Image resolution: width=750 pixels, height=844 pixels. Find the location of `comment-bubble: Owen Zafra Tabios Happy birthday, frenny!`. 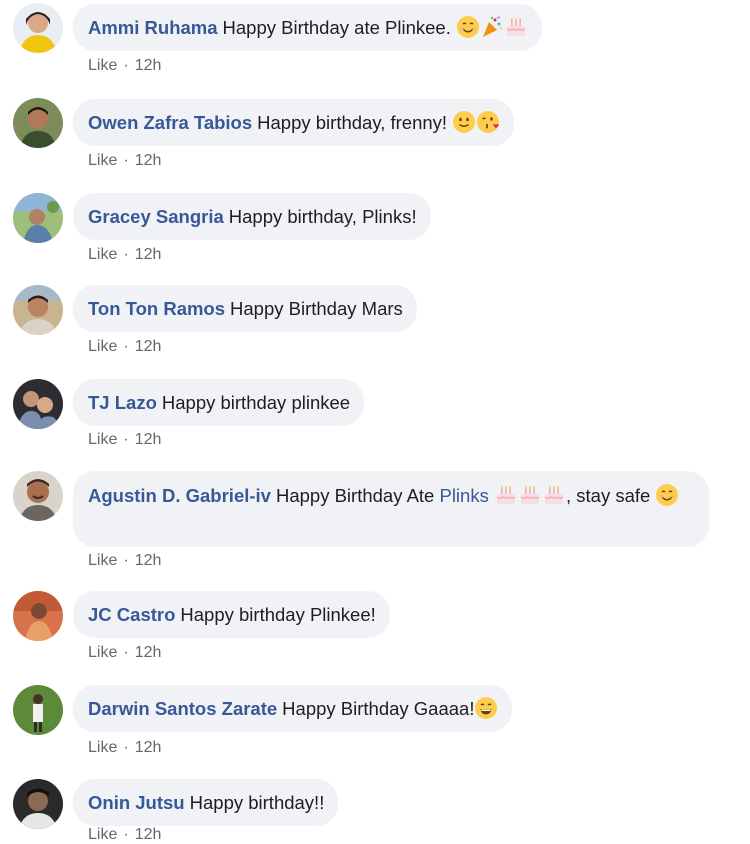

comment-bubble: Owen Zafra Tabios Happy birthday, frenny! is located at coordinates (294, 122).